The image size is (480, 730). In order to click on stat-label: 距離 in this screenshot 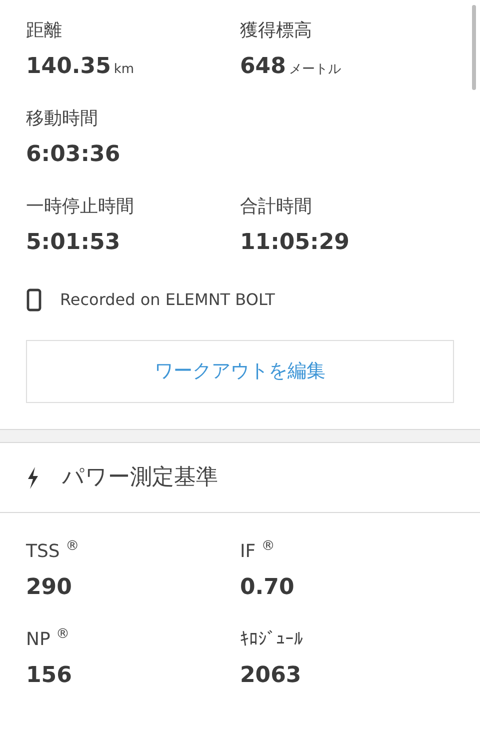, I will do `click(44, 31)`.